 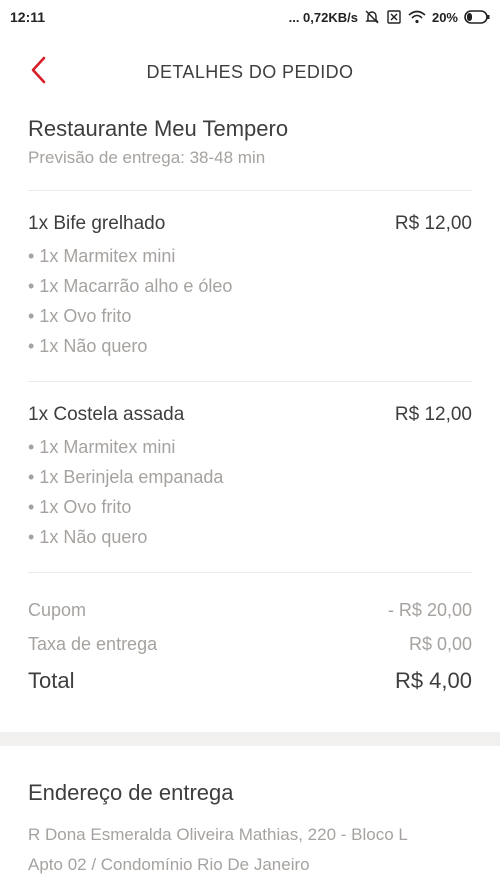 I want to click on back-button, so click(x=38, y=72).